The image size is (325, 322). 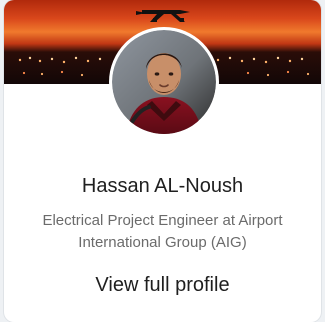 I want to click on avatar, so click(x=164, y=82).